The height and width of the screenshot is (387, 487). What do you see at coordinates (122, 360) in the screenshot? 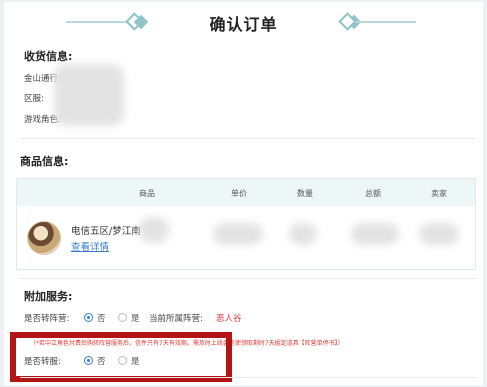
I see `server-transfer-yes-radio` at bounding box center [122, 360].